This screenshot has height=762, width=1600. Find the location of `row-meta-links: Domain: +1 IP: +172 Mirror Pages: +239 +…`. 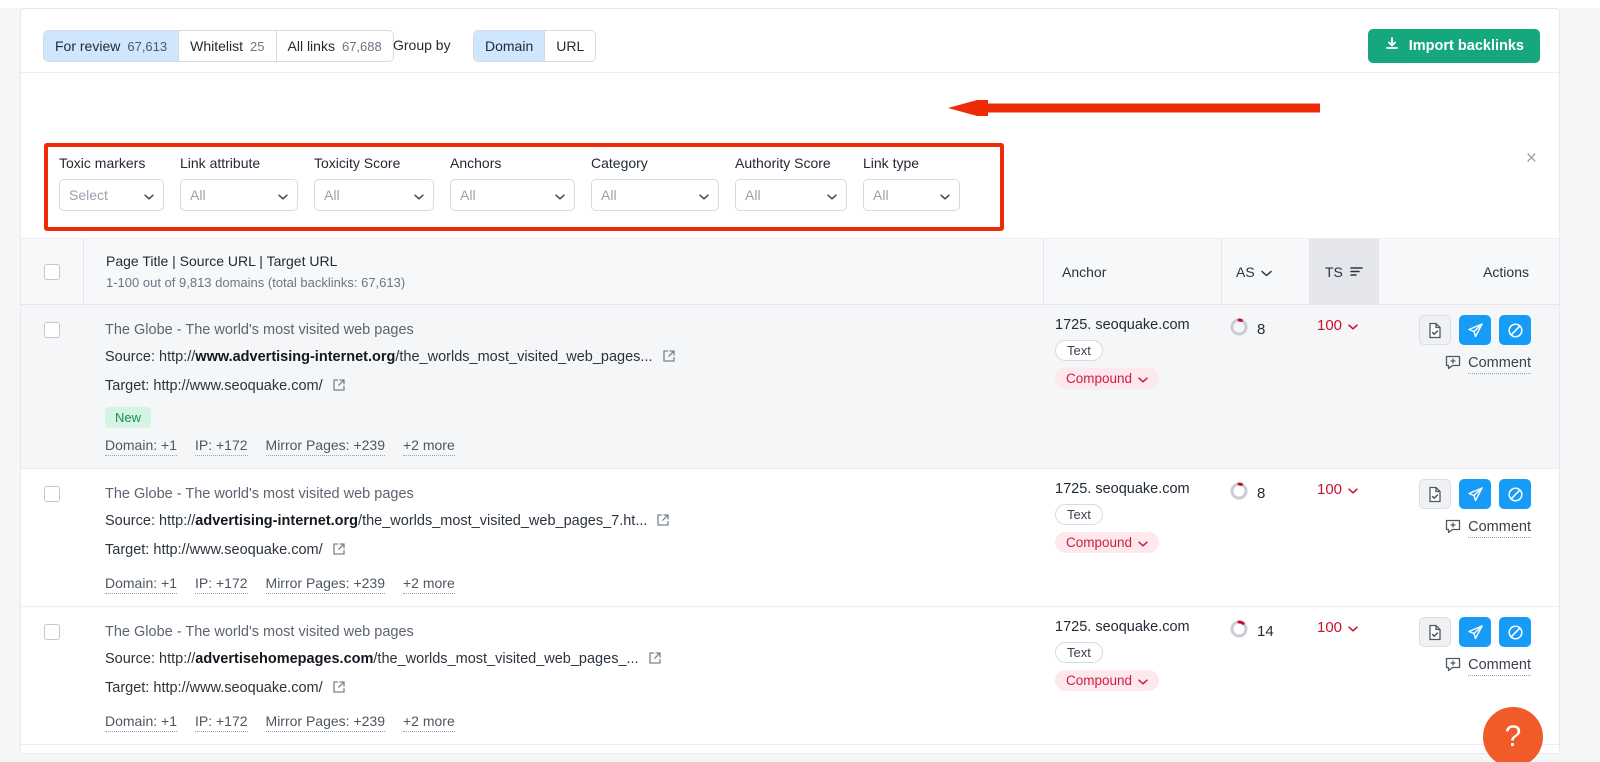

row-meta-links: Domain: +1 IP: +172 Mirror Pages: +239 +… is located at coordinates (574, 446).